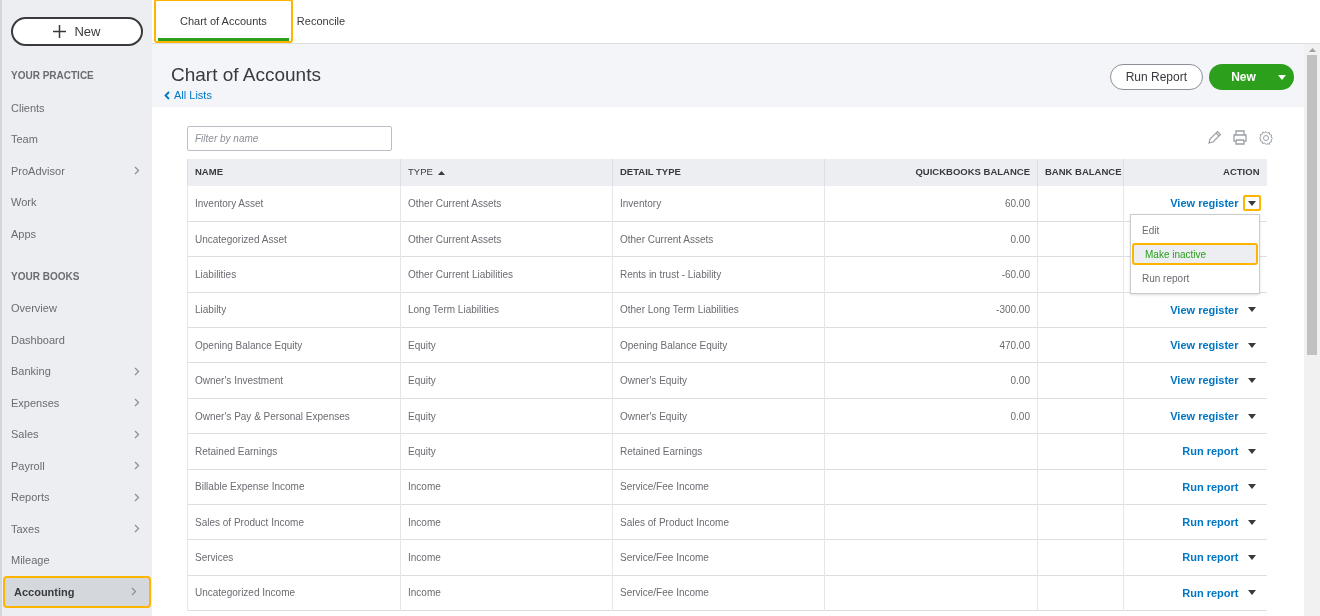 The height and width of the screenshot is (616, 1320). What do you see at coordinates (77, 497) in the screenshot?
I see `sidebar-item: Reports` at bounding box center [77, 497].